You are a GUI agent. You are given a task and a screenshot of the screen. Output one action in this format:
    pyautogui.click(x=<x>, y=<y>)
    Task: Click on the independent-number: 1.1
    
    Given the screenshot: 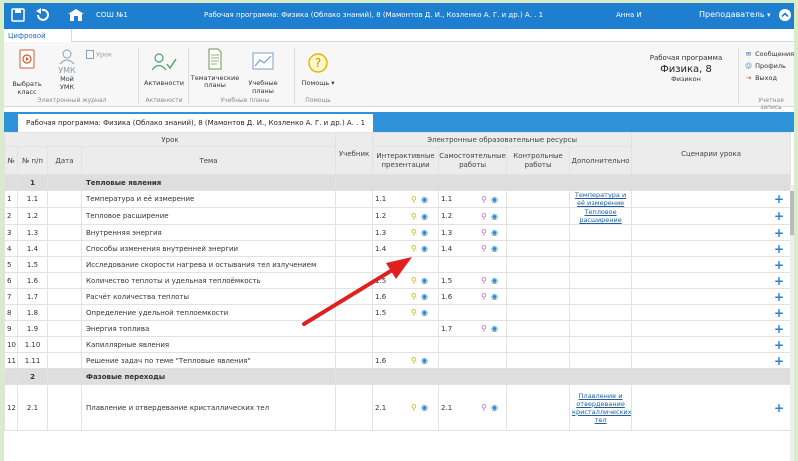 What is the action you would take?
    pyautogui.click(x=461, y=199)
    